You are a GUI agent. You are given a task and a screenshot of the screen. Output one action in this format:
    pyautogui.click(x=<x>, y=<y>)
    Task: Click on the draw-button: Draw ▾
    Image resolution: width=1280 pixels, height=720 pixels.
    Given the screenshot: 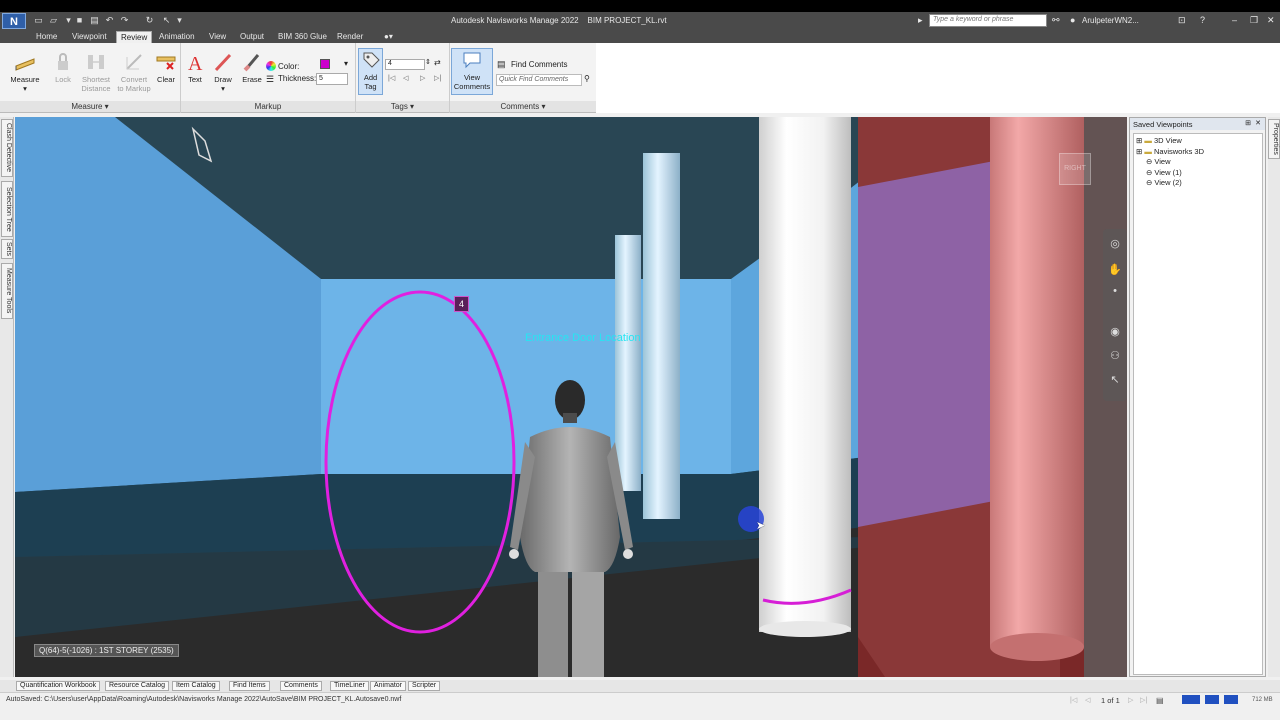 What is the action you would take?
    pyautogui.click(x=223, y=72)
    